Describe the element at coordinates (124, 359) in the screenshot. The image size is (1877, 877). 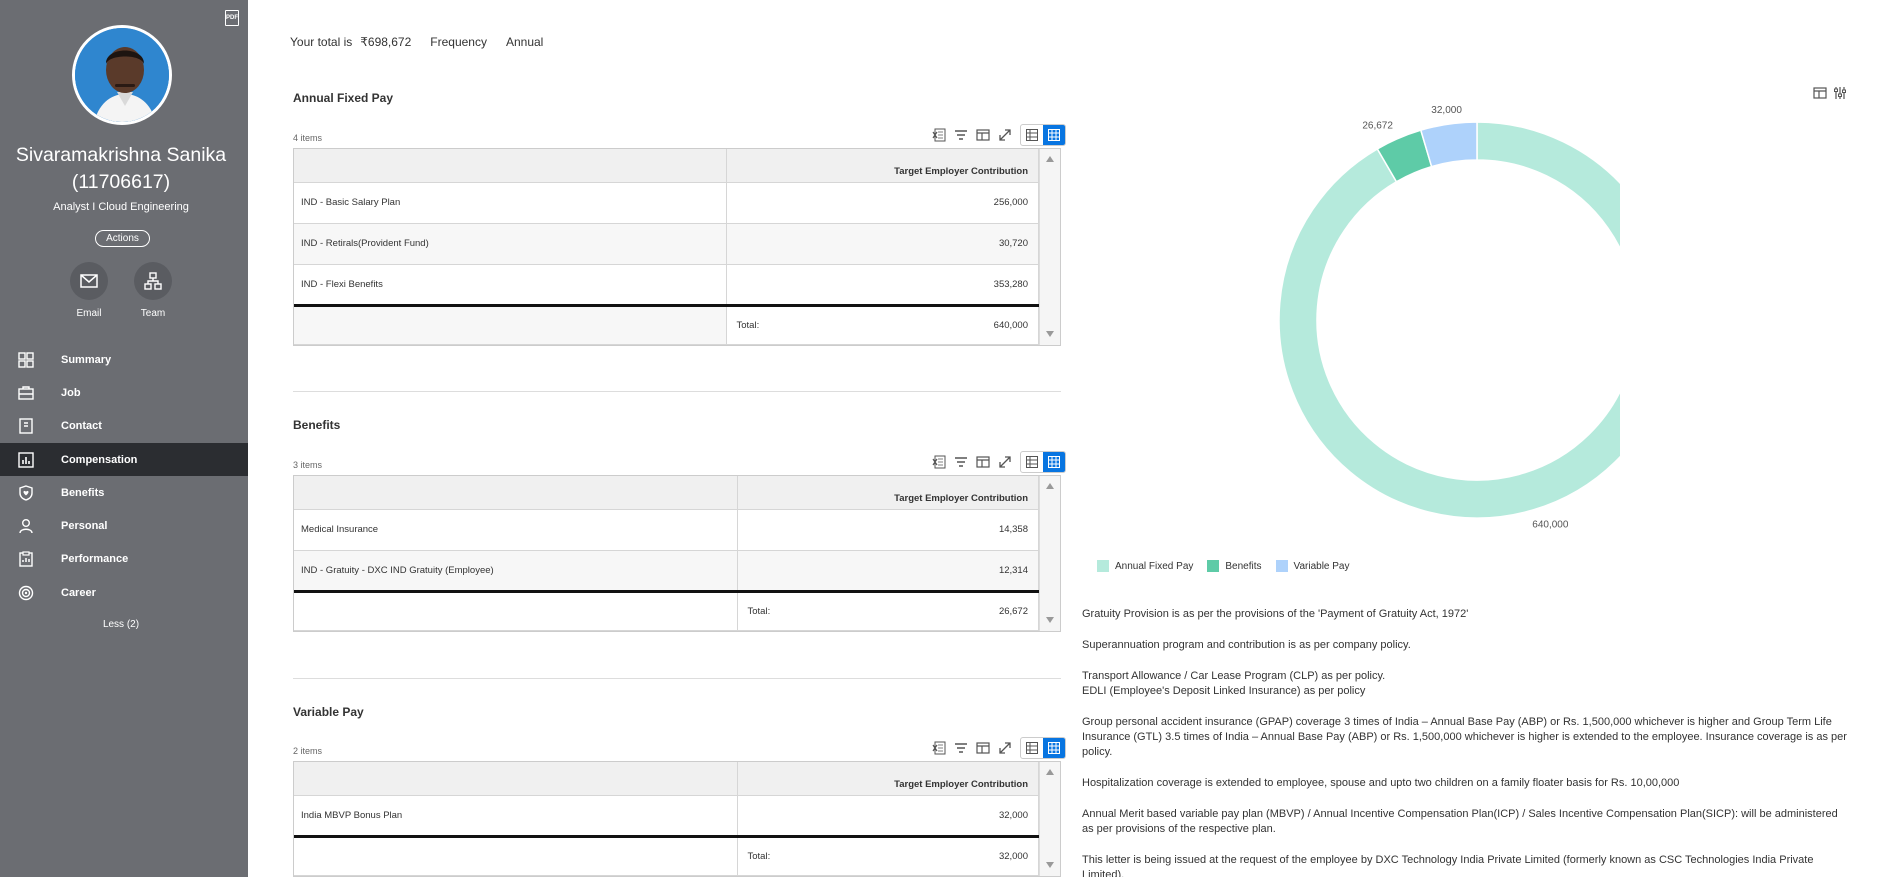
I see `sidebar-item-summary: Summary` at that location.